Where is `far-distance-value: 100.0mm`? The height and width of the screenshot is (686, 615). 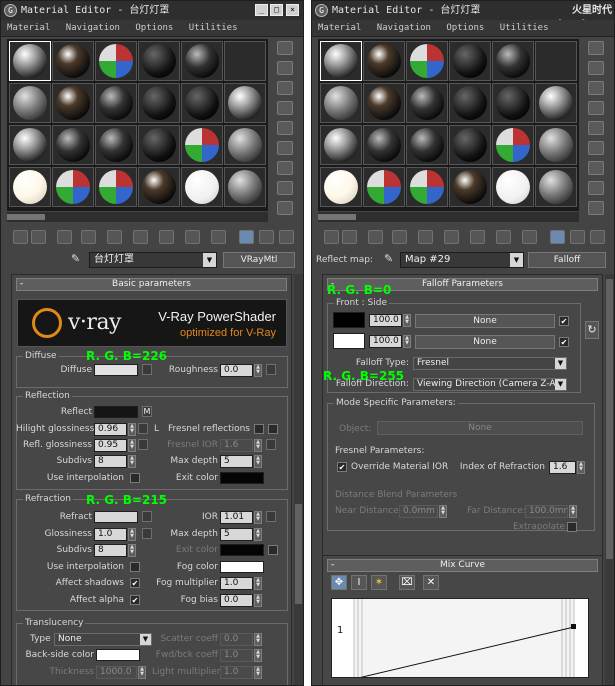 far-distance-value: 100.0mm is located at coordinates (546, 511).